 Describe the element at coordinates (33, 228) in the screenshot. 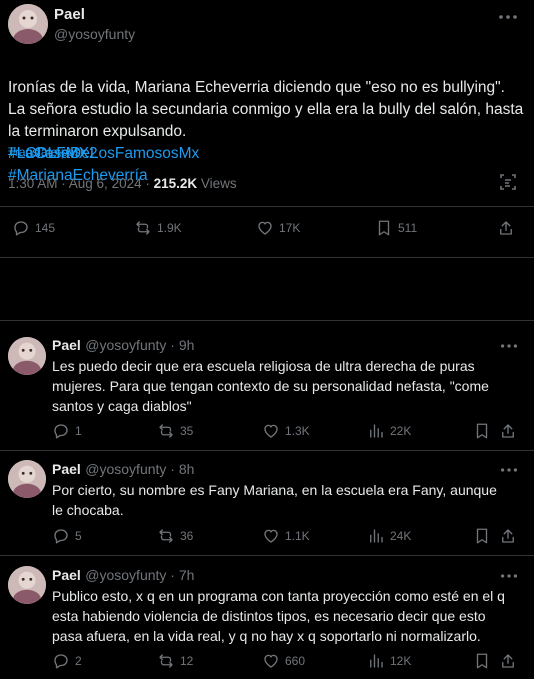

I see `reply-button: 145` at that location.